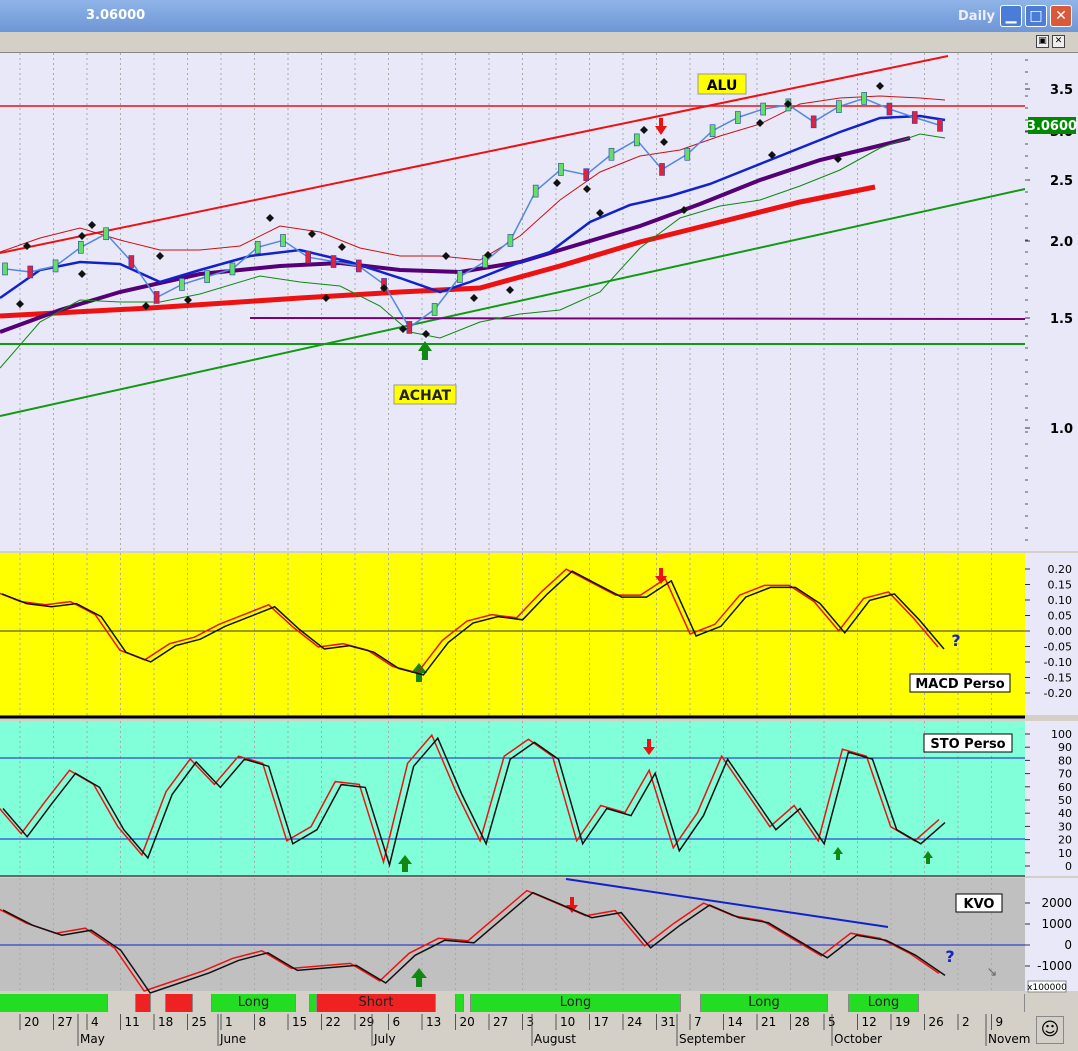  Describe the element at coordinates (1065, 747) in the screenshot. I see `sto-tick-label: 90` at that location.